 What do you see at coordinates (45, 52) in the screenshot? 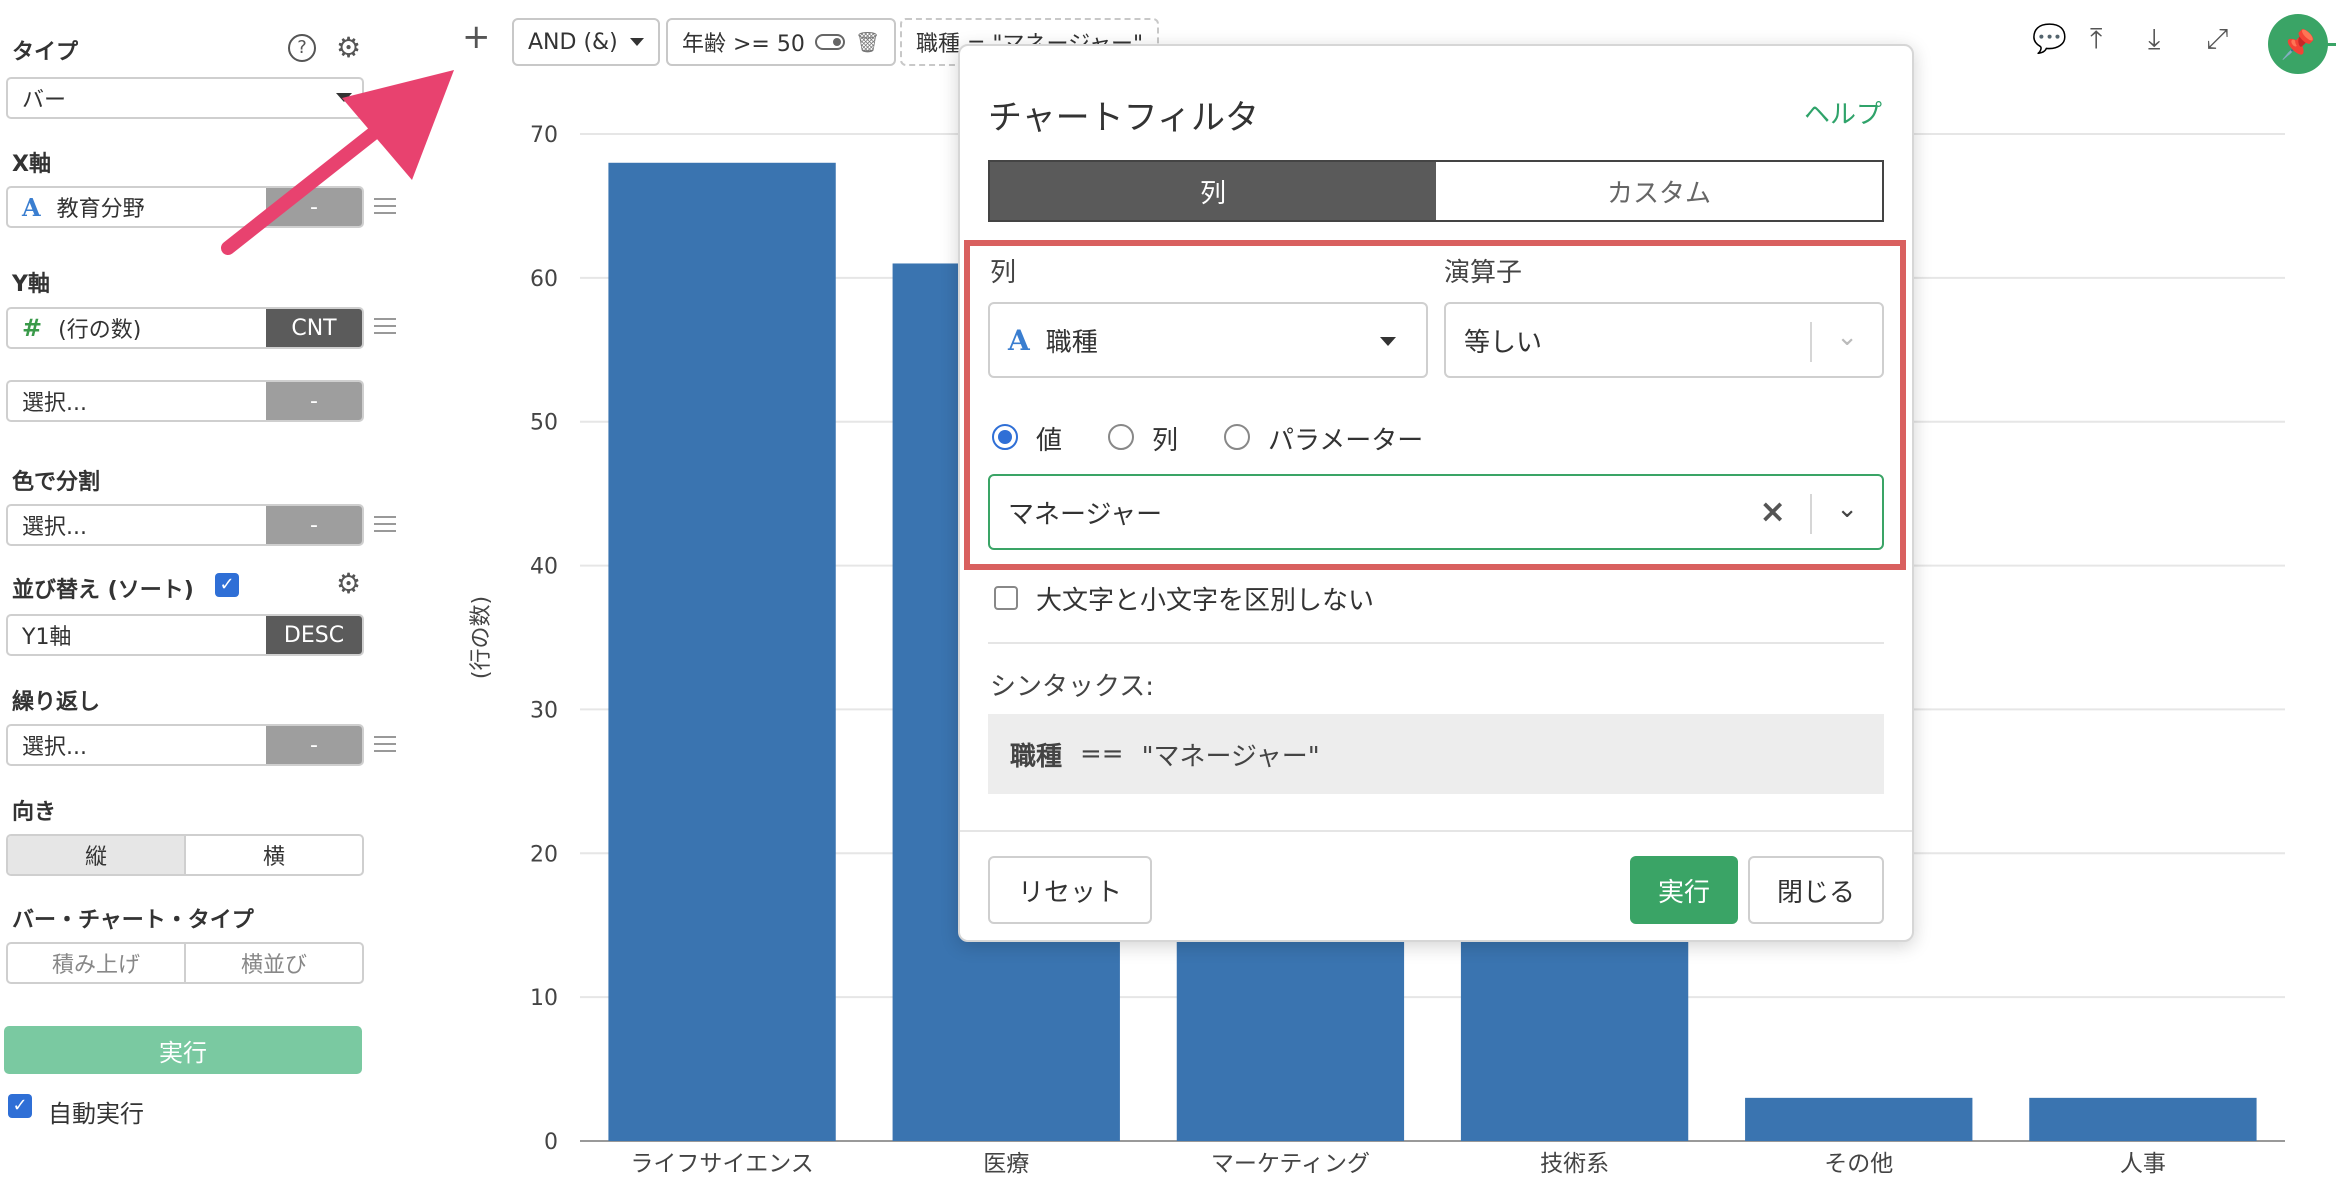
I see `type-label: タイプ` at bounding box center [45, 52].